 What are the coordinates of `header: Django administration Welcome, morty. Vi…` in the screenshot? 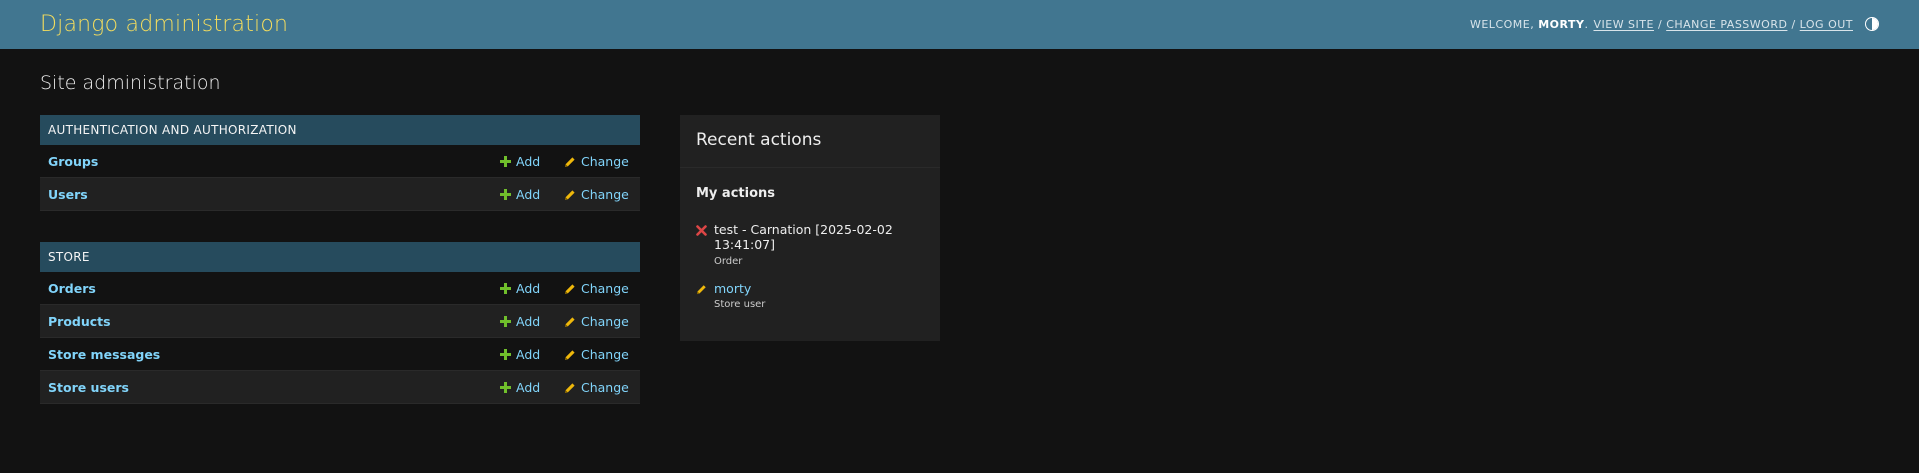 It's located at (959, 24).